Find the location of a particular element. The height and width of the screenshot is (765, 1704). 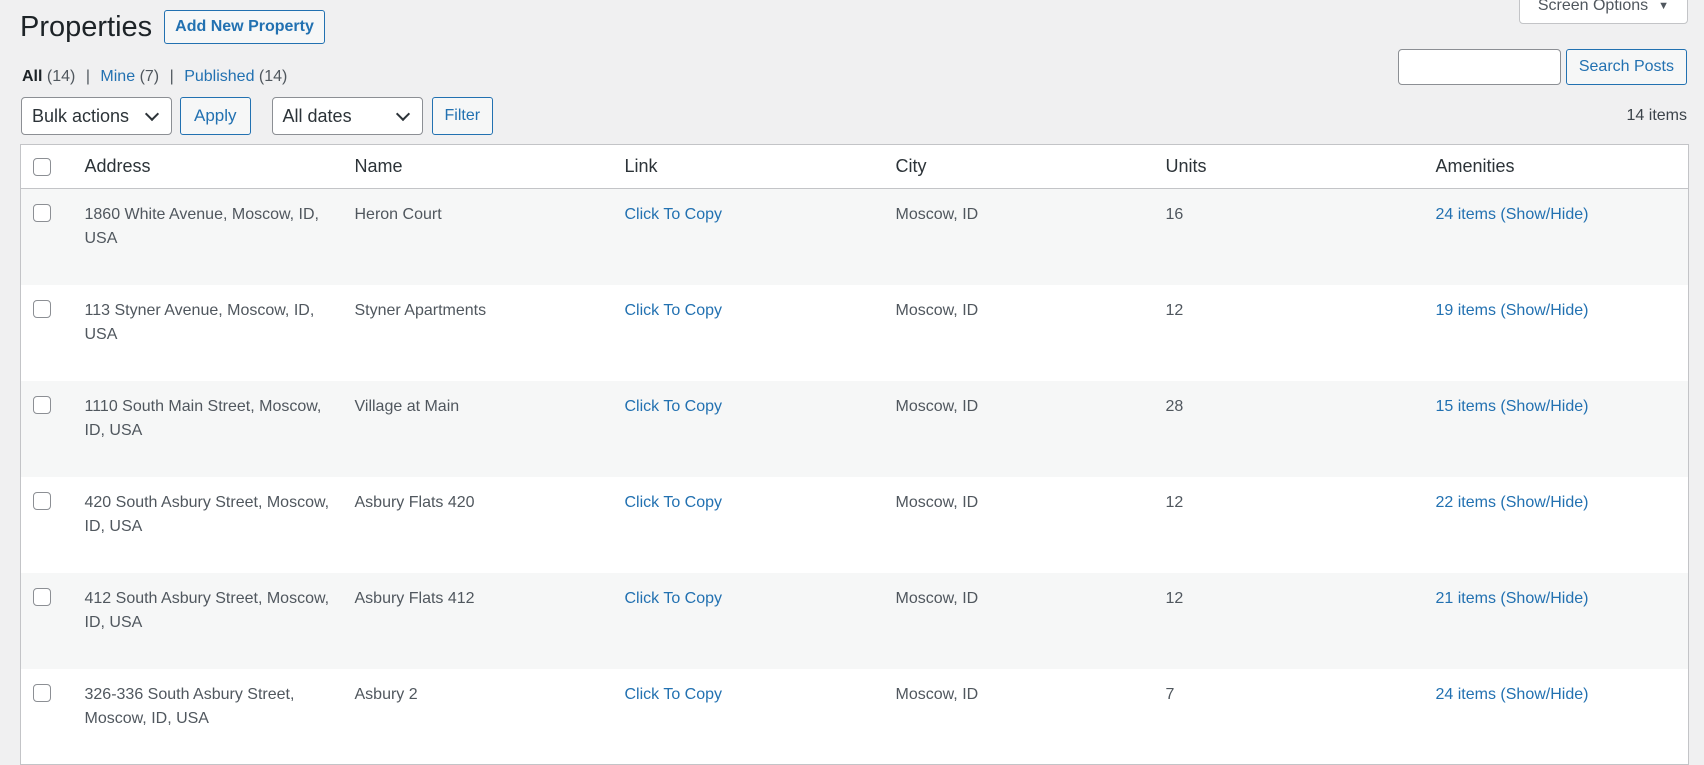

name-cell: Heron Court is located at coordinates (398, 214).